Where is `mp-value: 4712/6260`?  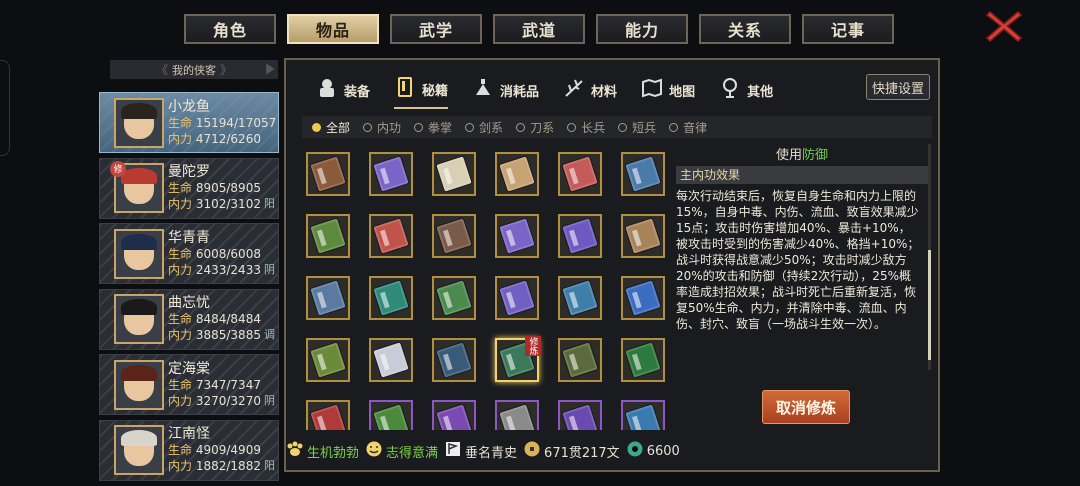
mp-value: 4712/6260 is located at coordinates (228, 138).